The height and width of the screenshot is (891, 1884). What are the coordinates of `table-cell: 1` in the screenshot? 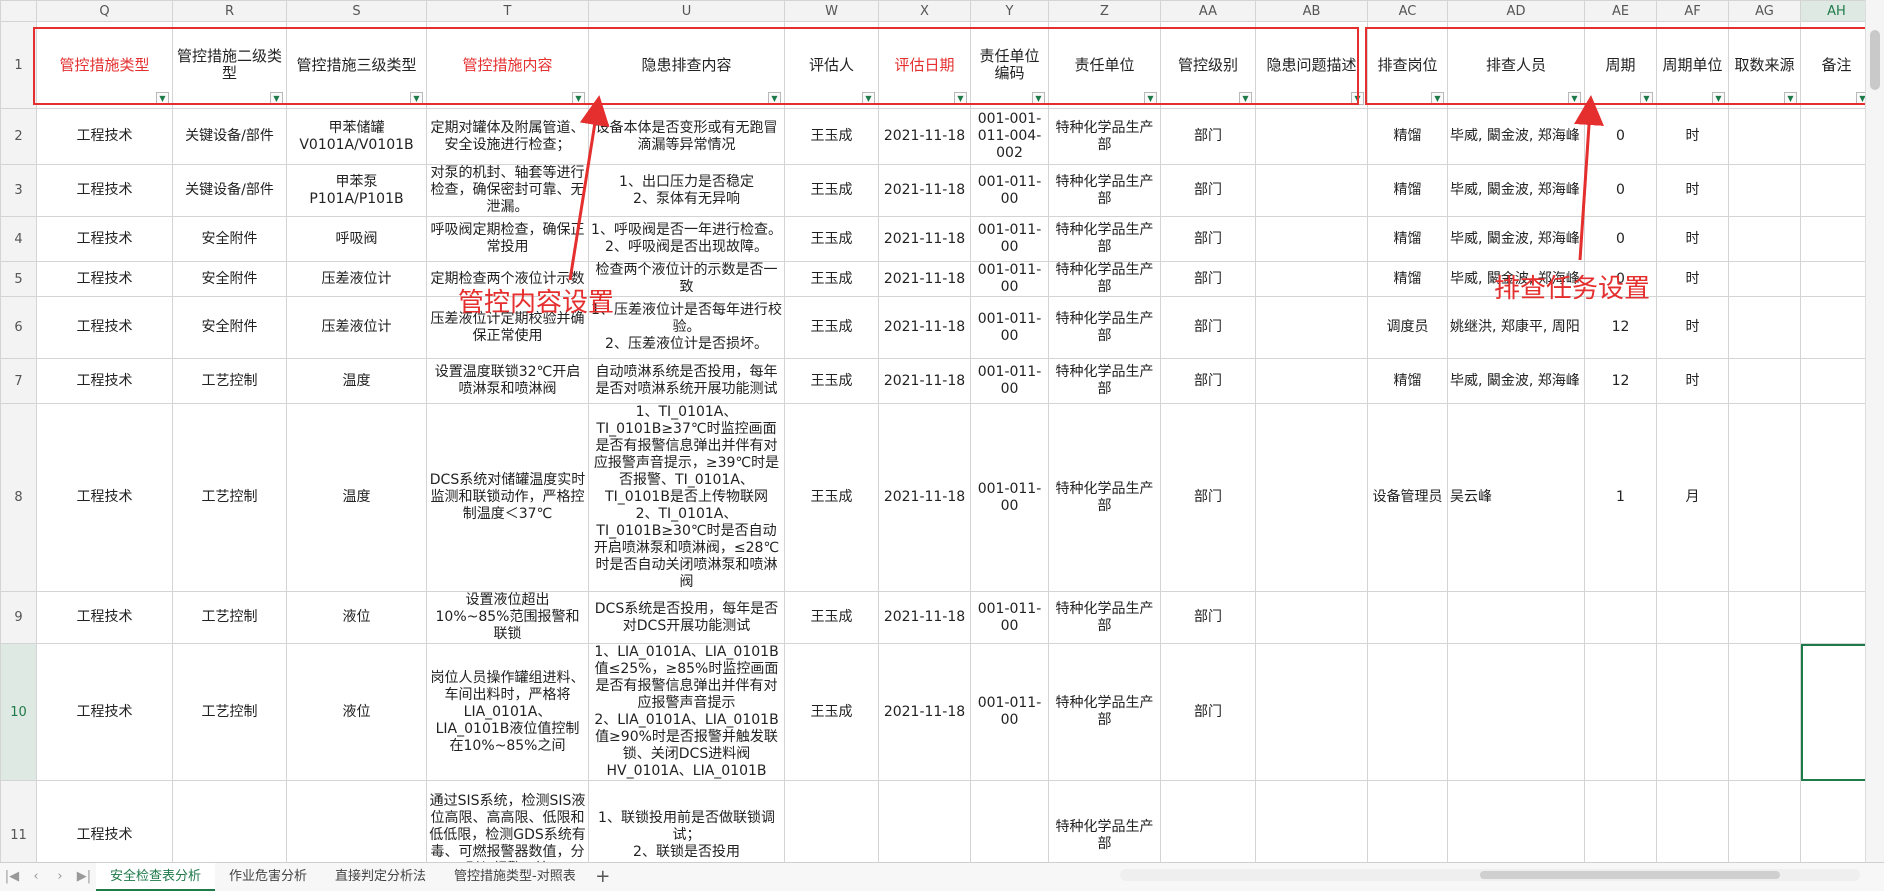 It's located at (1620, 497).